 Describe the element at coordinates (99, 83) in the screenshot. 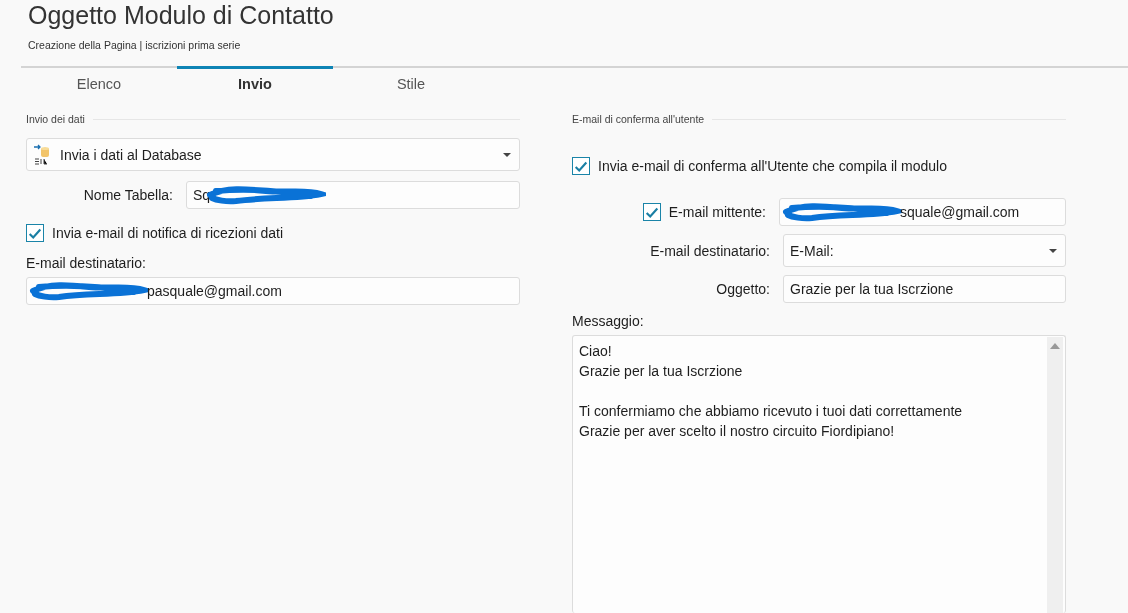

I see `tab: Elenco` at that location.